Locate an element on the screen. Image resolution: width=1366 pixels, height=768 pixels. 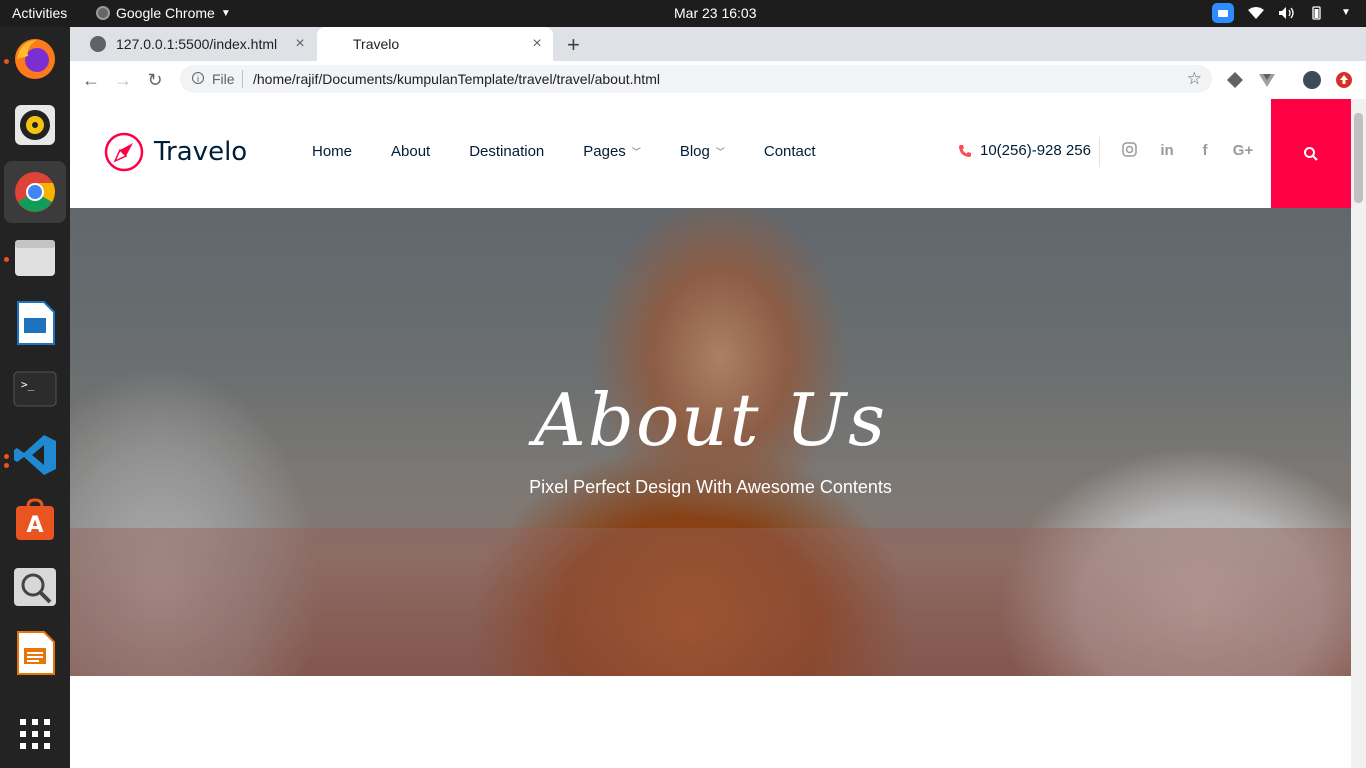
chevron-down-icon: ▼ is located at coordinates (225, 13).